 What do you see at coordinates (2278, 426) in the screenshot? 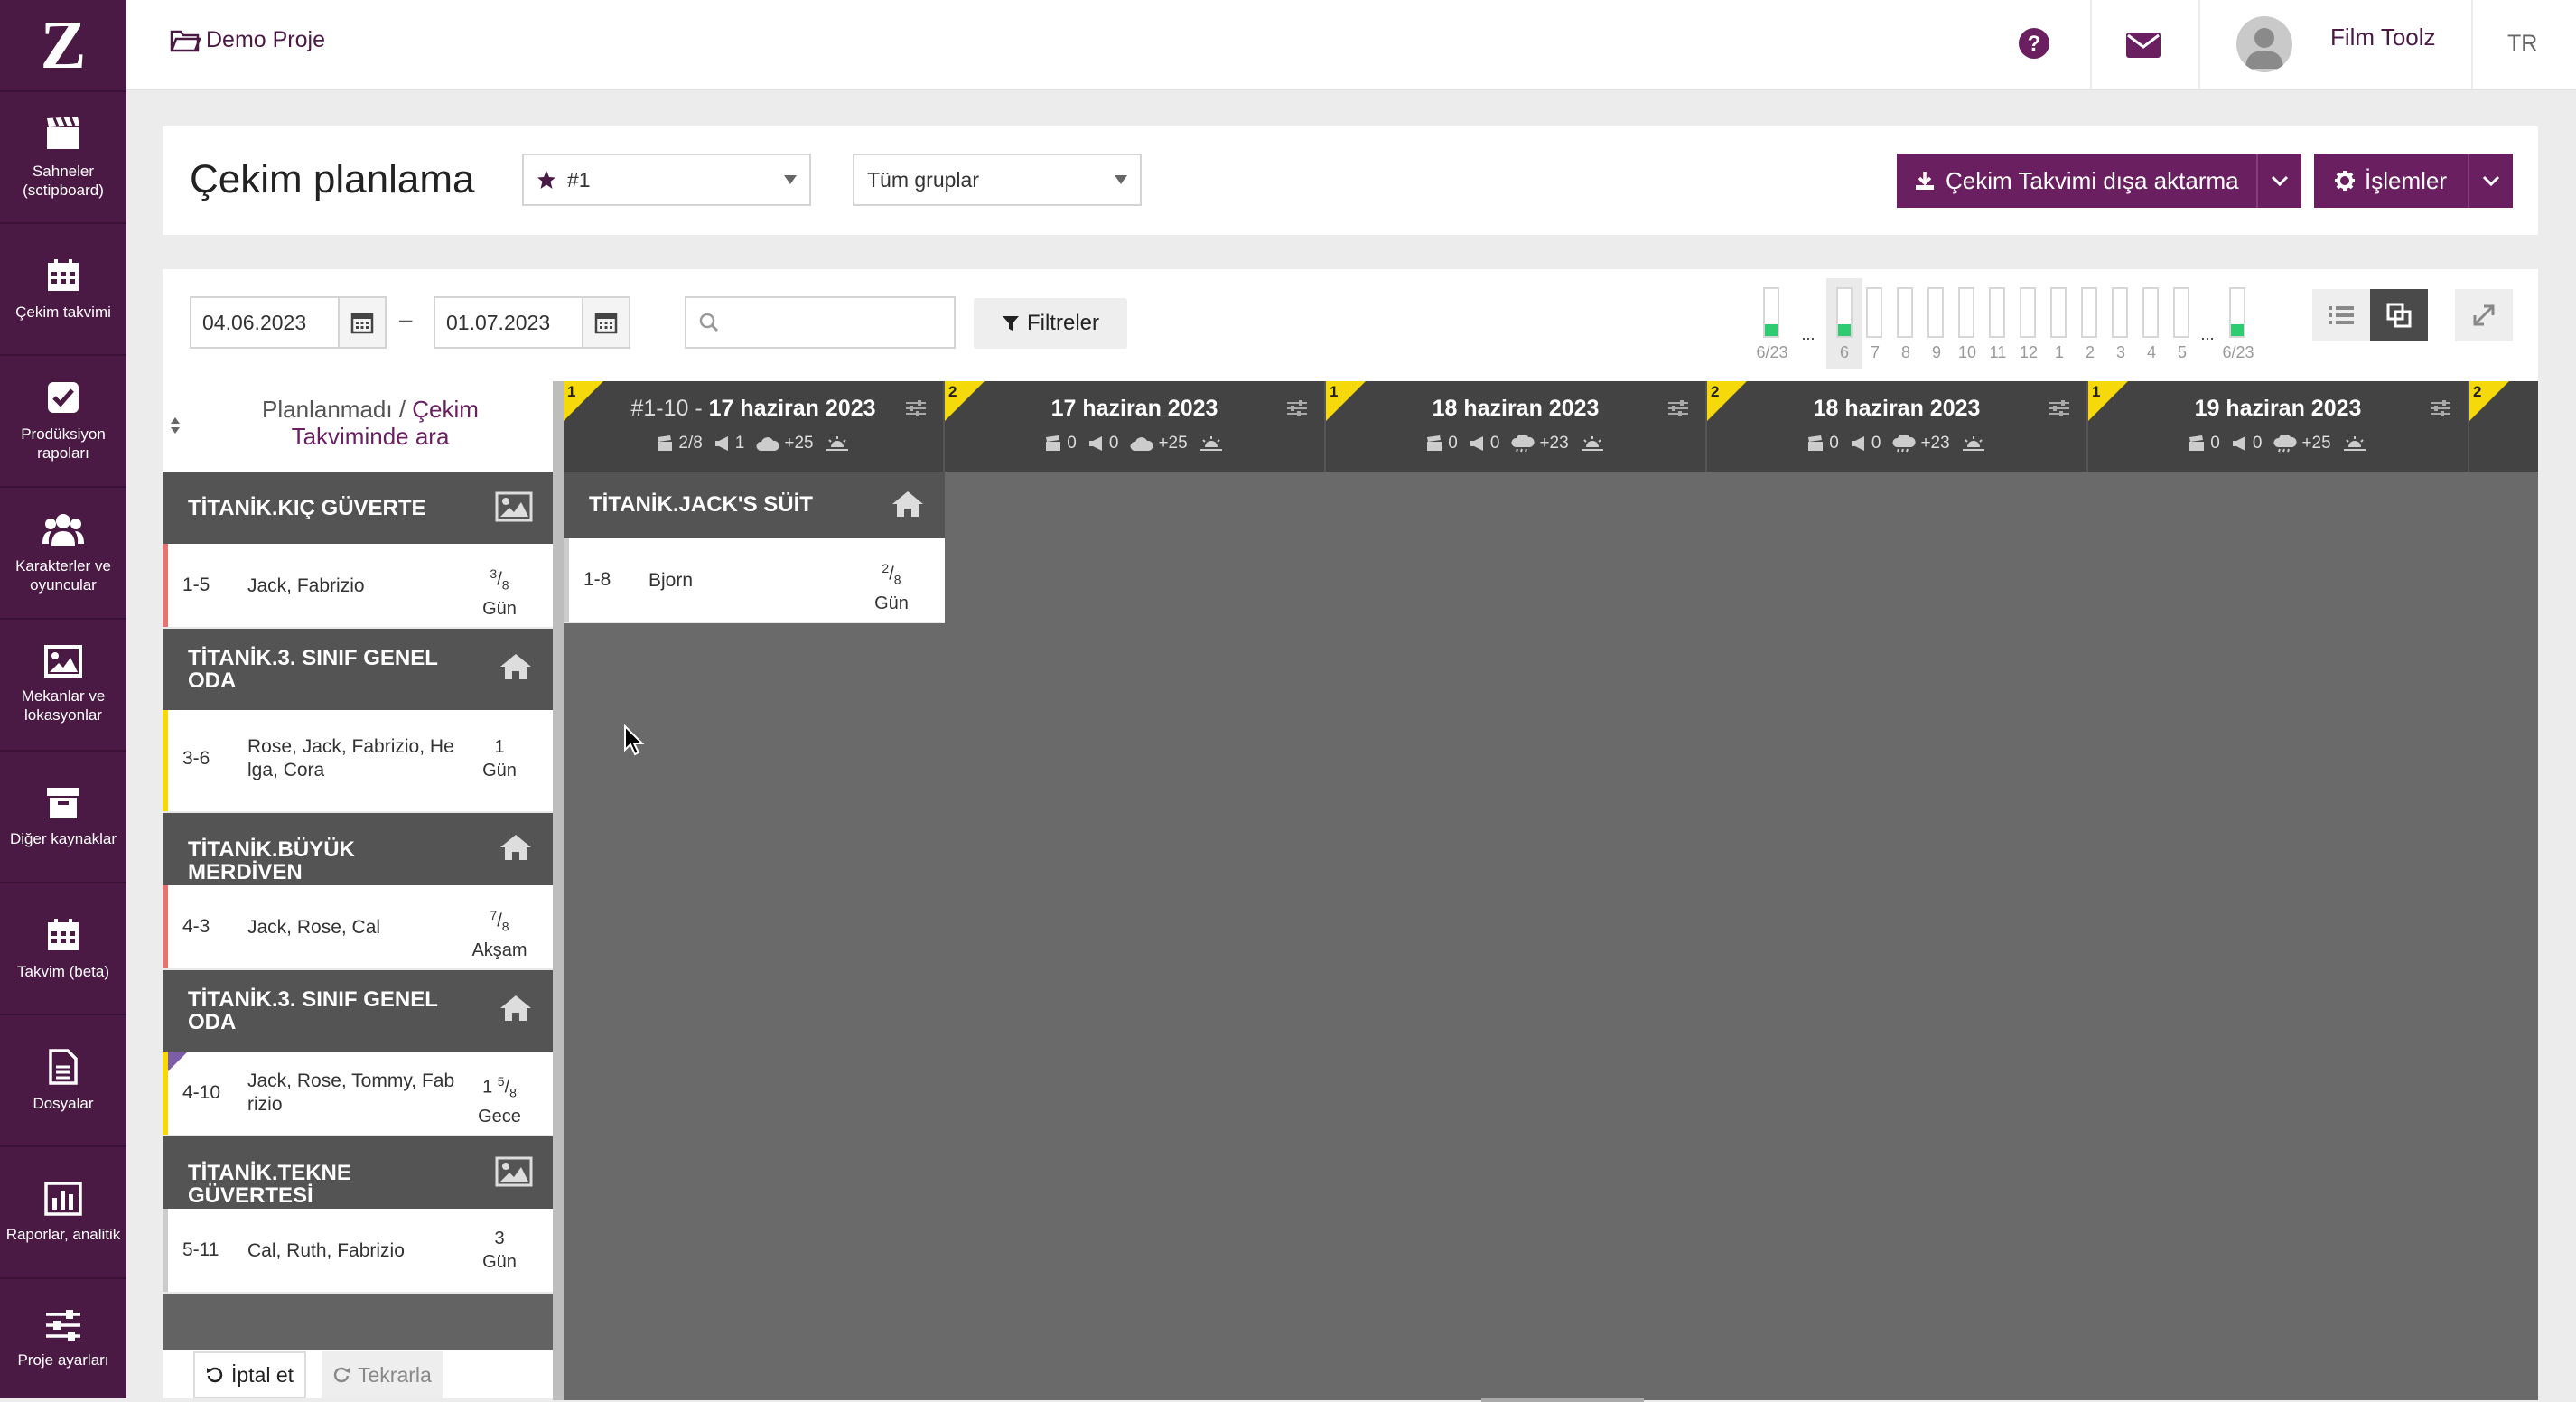
I see `day-column-header: 1 19 haziran 2023 0 0 +25` at bounding box center [2278, 426].